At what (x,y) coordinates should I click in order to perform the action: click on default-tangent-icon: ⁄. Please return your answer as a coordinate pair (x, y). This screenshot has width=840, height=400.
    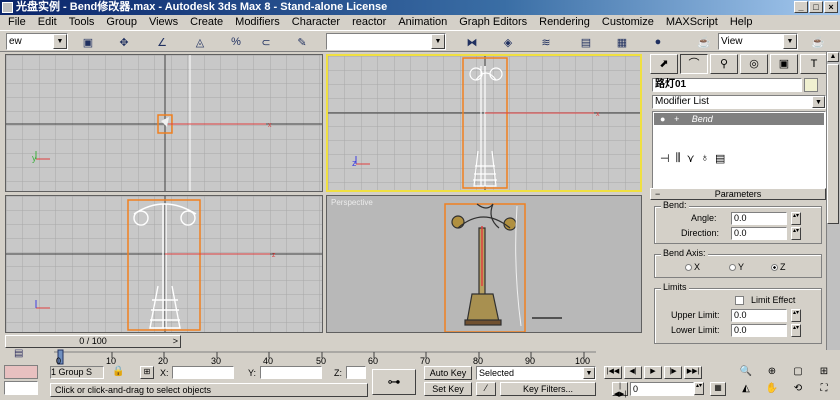
    Looking at the image, I should click on (486, 389).